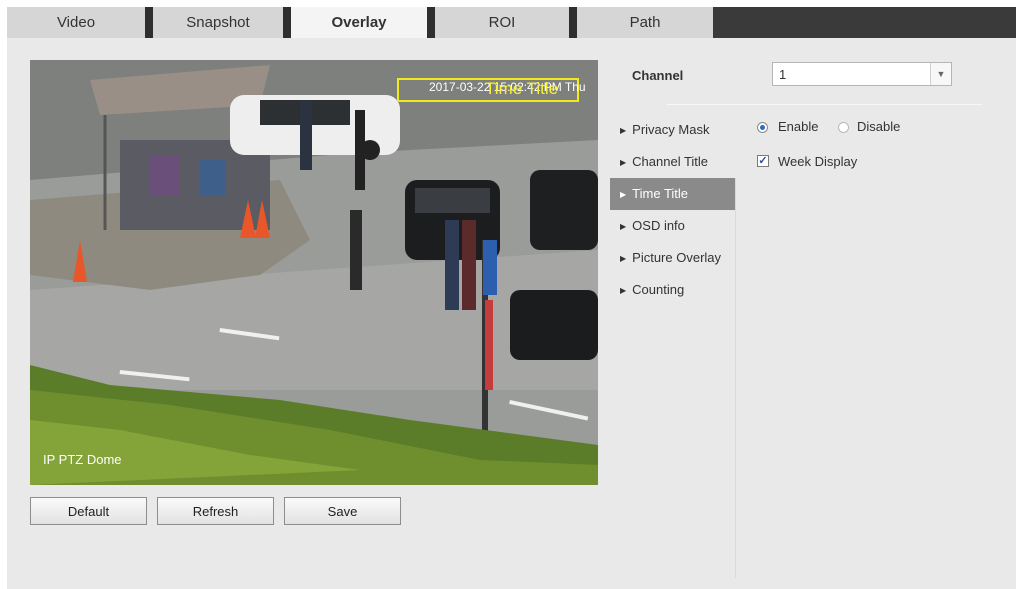 This screenshot has width=1016, height=589. I want to click on menu-item-time-title: ▶ Time Title, so click(673, 194).